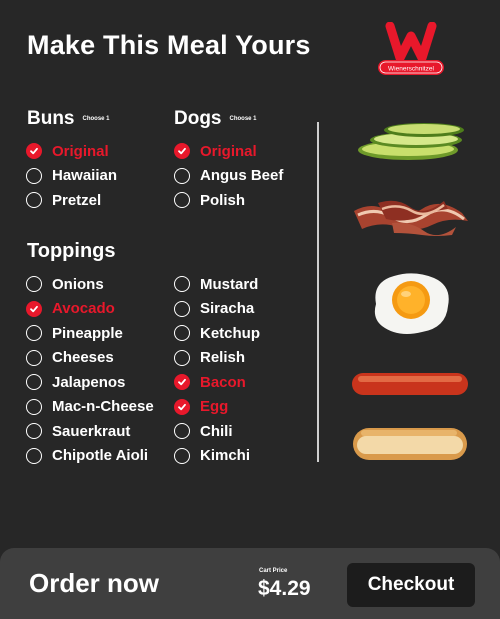 The height and width of the screenshot is (619, 500). Describe the element at coordinates (227, 308) in the screenshot. I see `topping-option-label: Siracha` at that location.